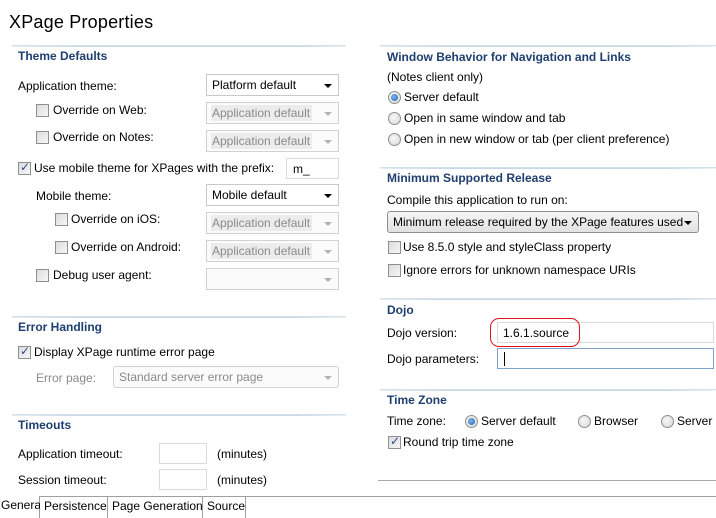 This screenshot has height=518, width=716. I want to click on app-timeout-label: Application timeout:, so click(70, 454).